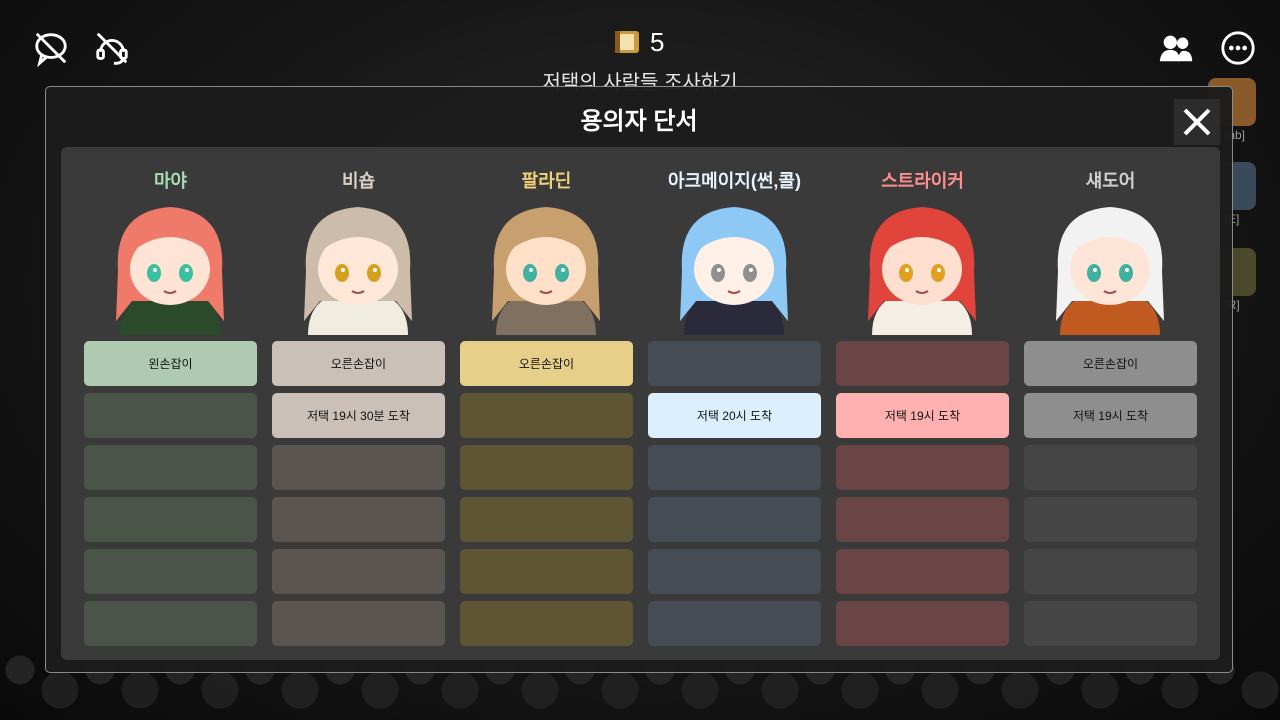 This screenshot has height=720, width=1280. Describe the element at coordinates (639, 121) in the screenshot. I see `panel-title: 용의자 단서` at that location.